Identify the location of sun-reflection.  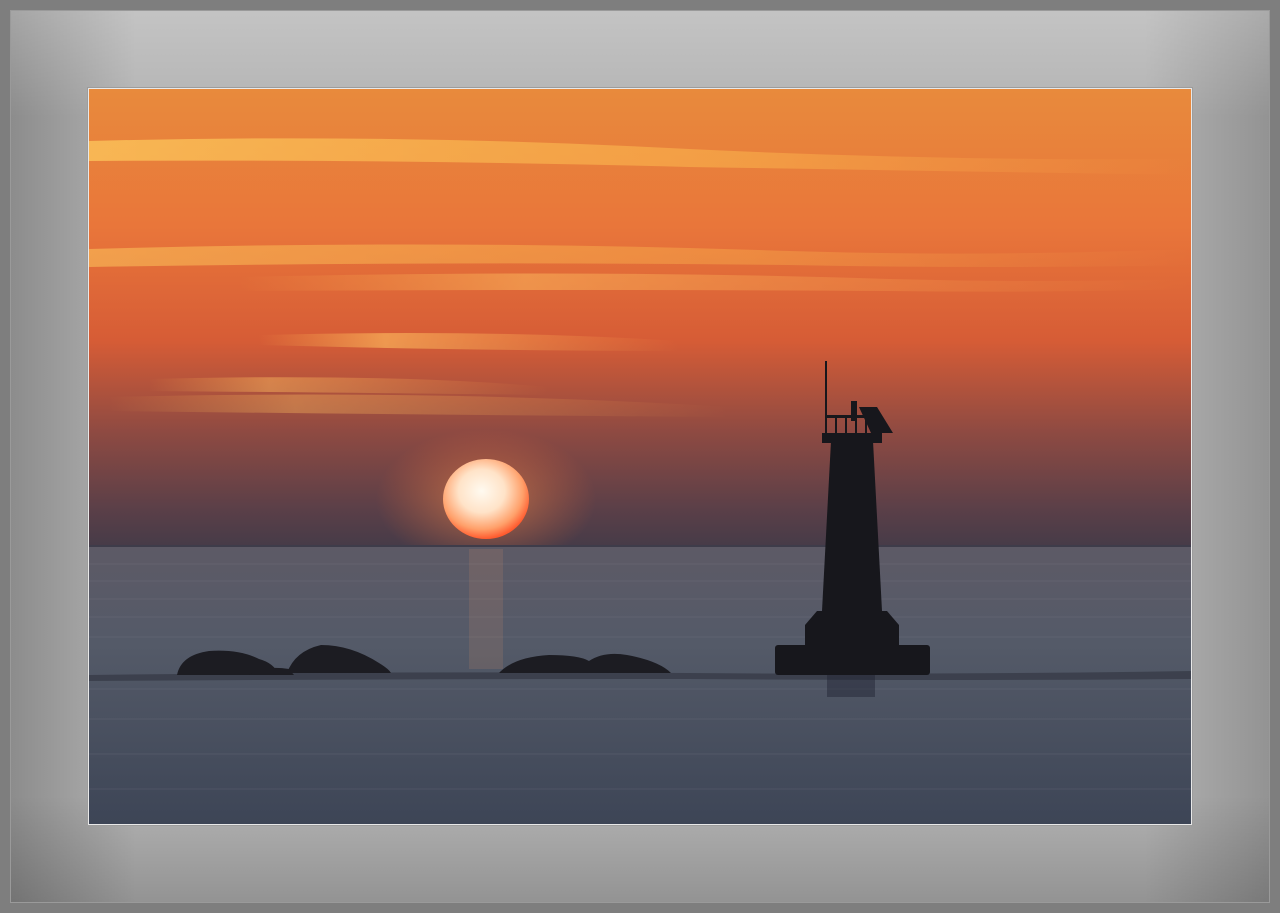
(486, 609).